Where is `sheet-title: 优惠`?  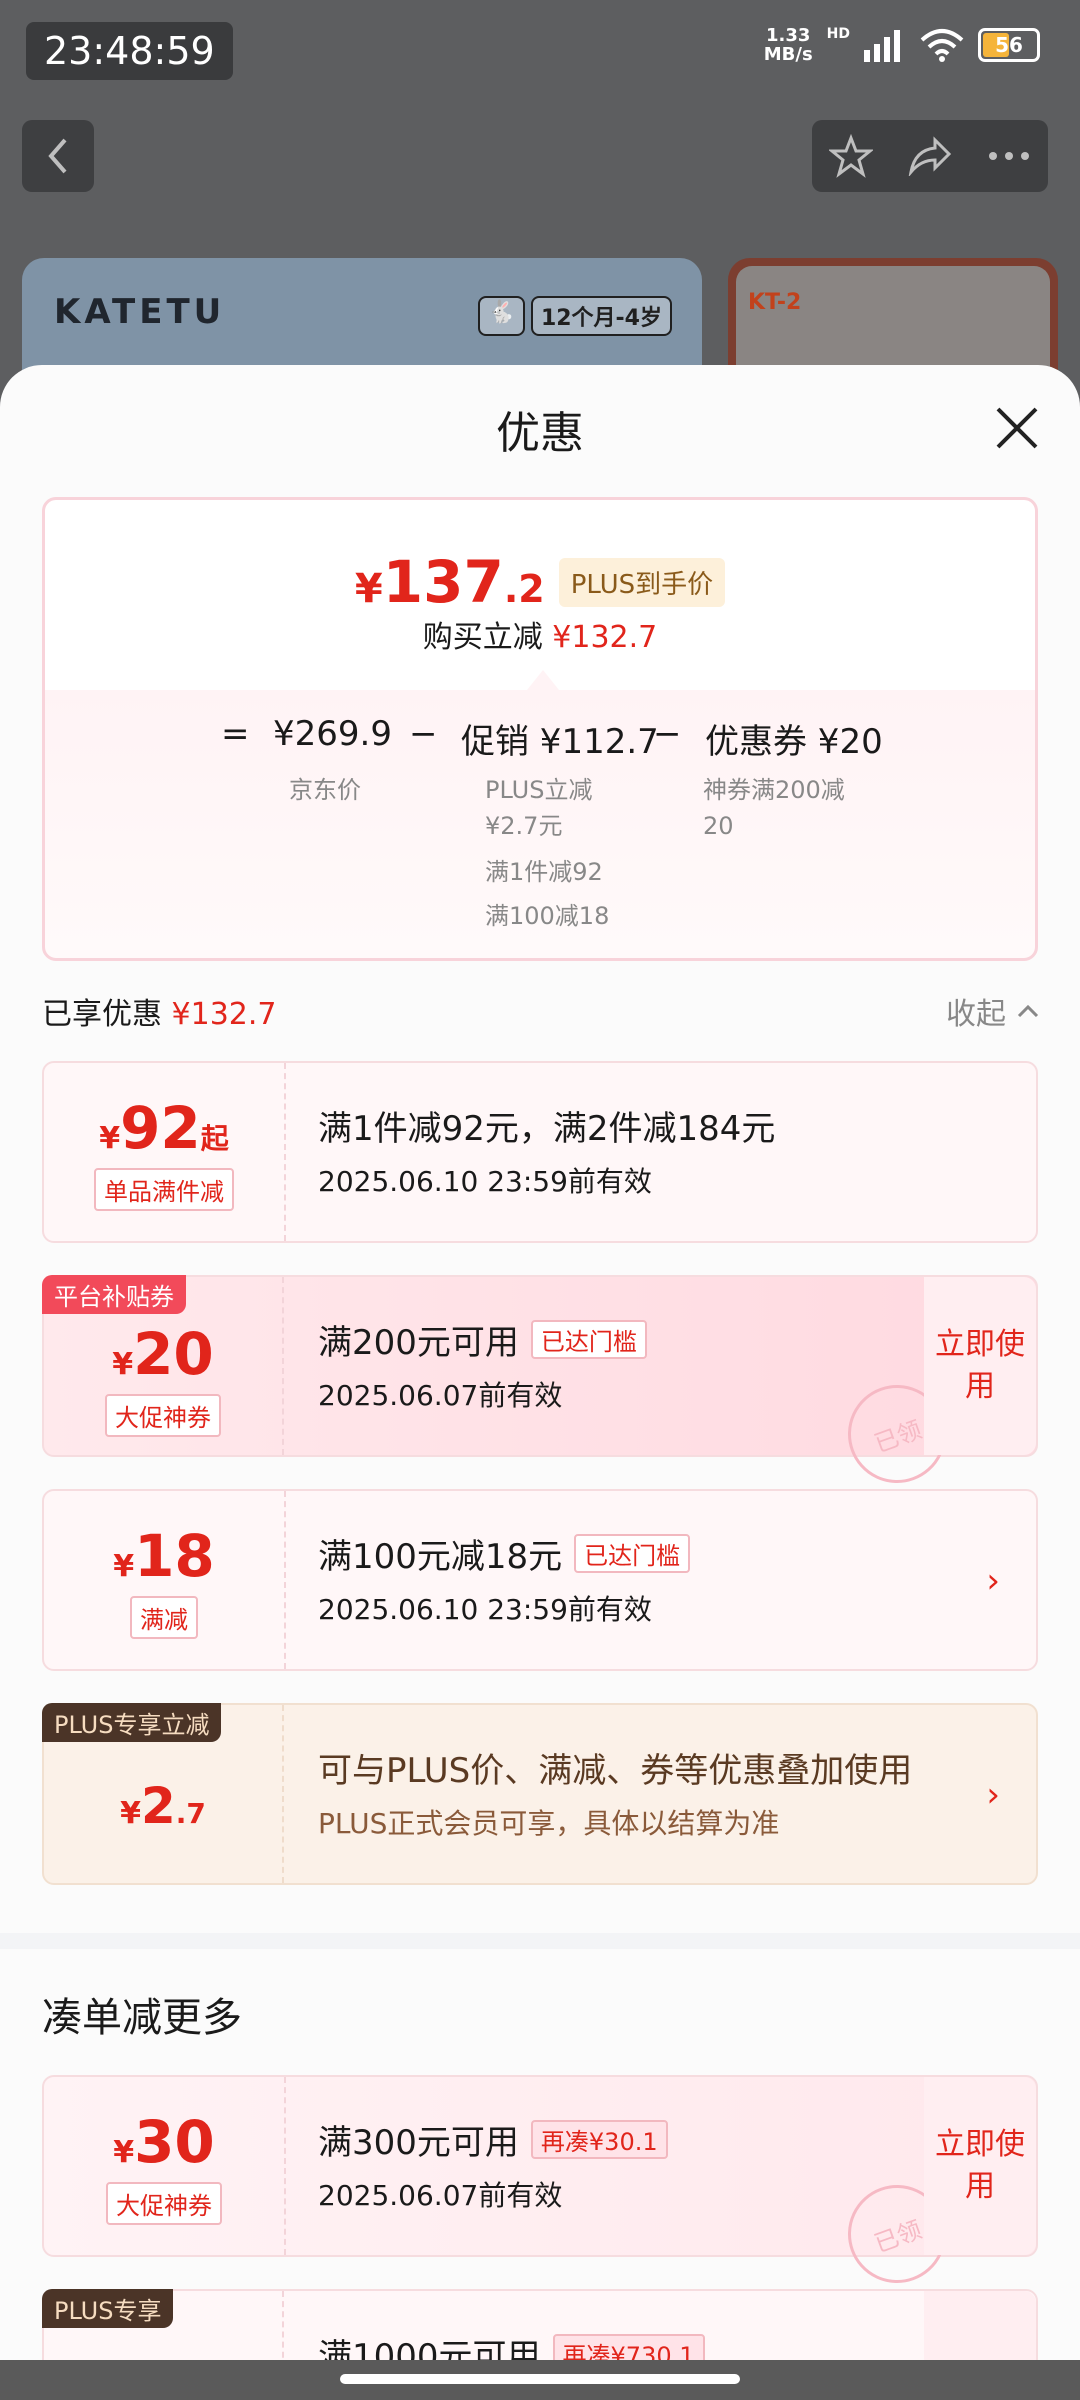 sheet-title: 优惠 is located at coordinates (540, 433).